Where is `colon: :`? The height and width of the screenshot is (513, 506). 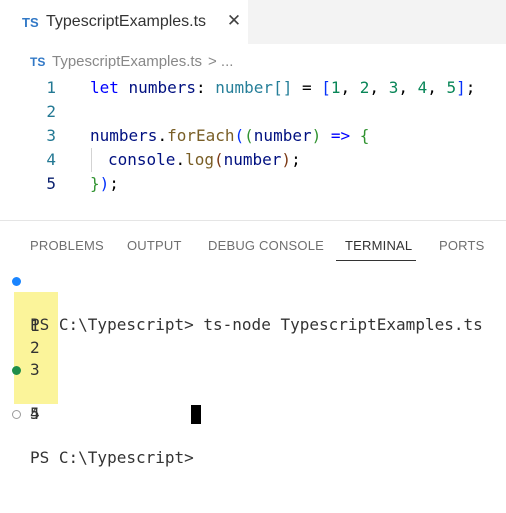 colon: : is located at coordinates (200, 87).